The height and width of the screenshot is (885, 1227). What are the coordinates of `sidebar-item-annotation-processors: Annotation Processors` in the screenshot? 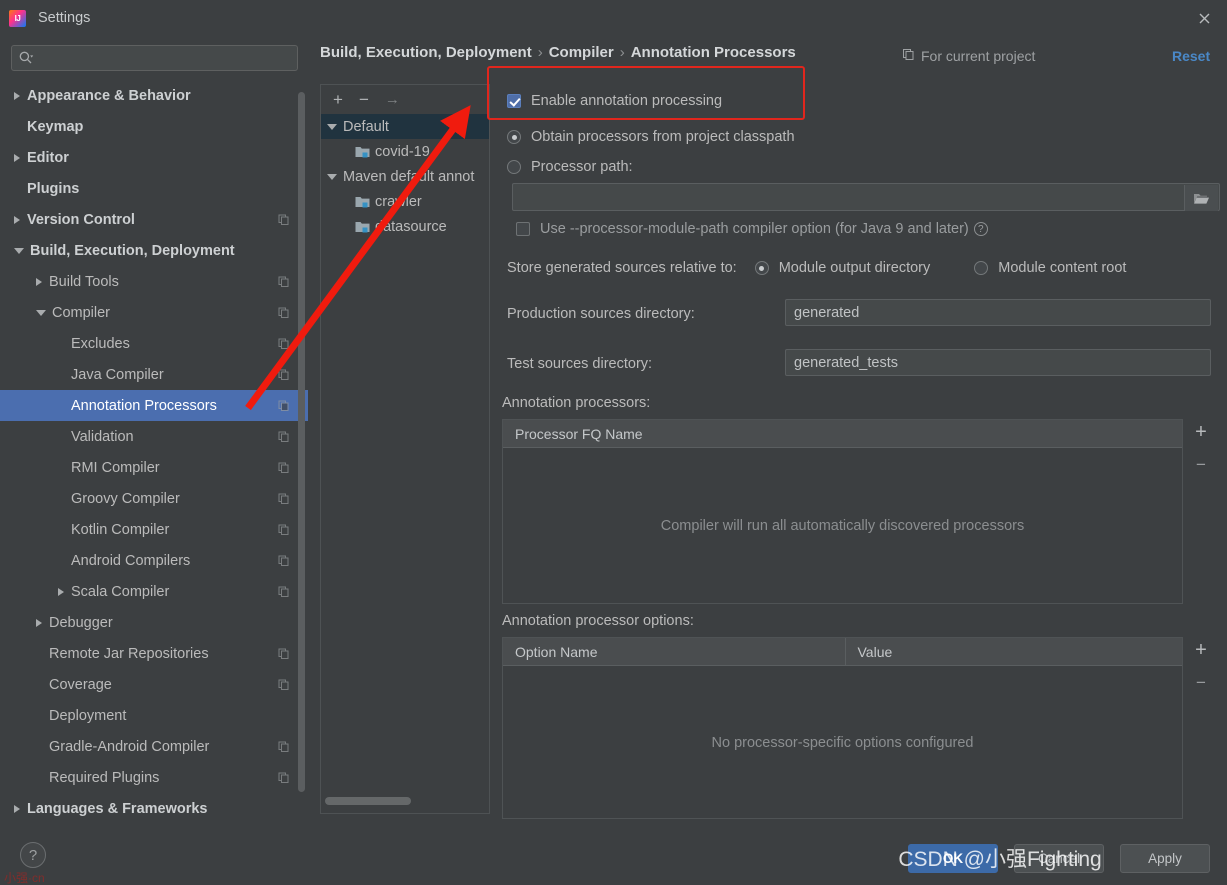 It's located at (154, 405).